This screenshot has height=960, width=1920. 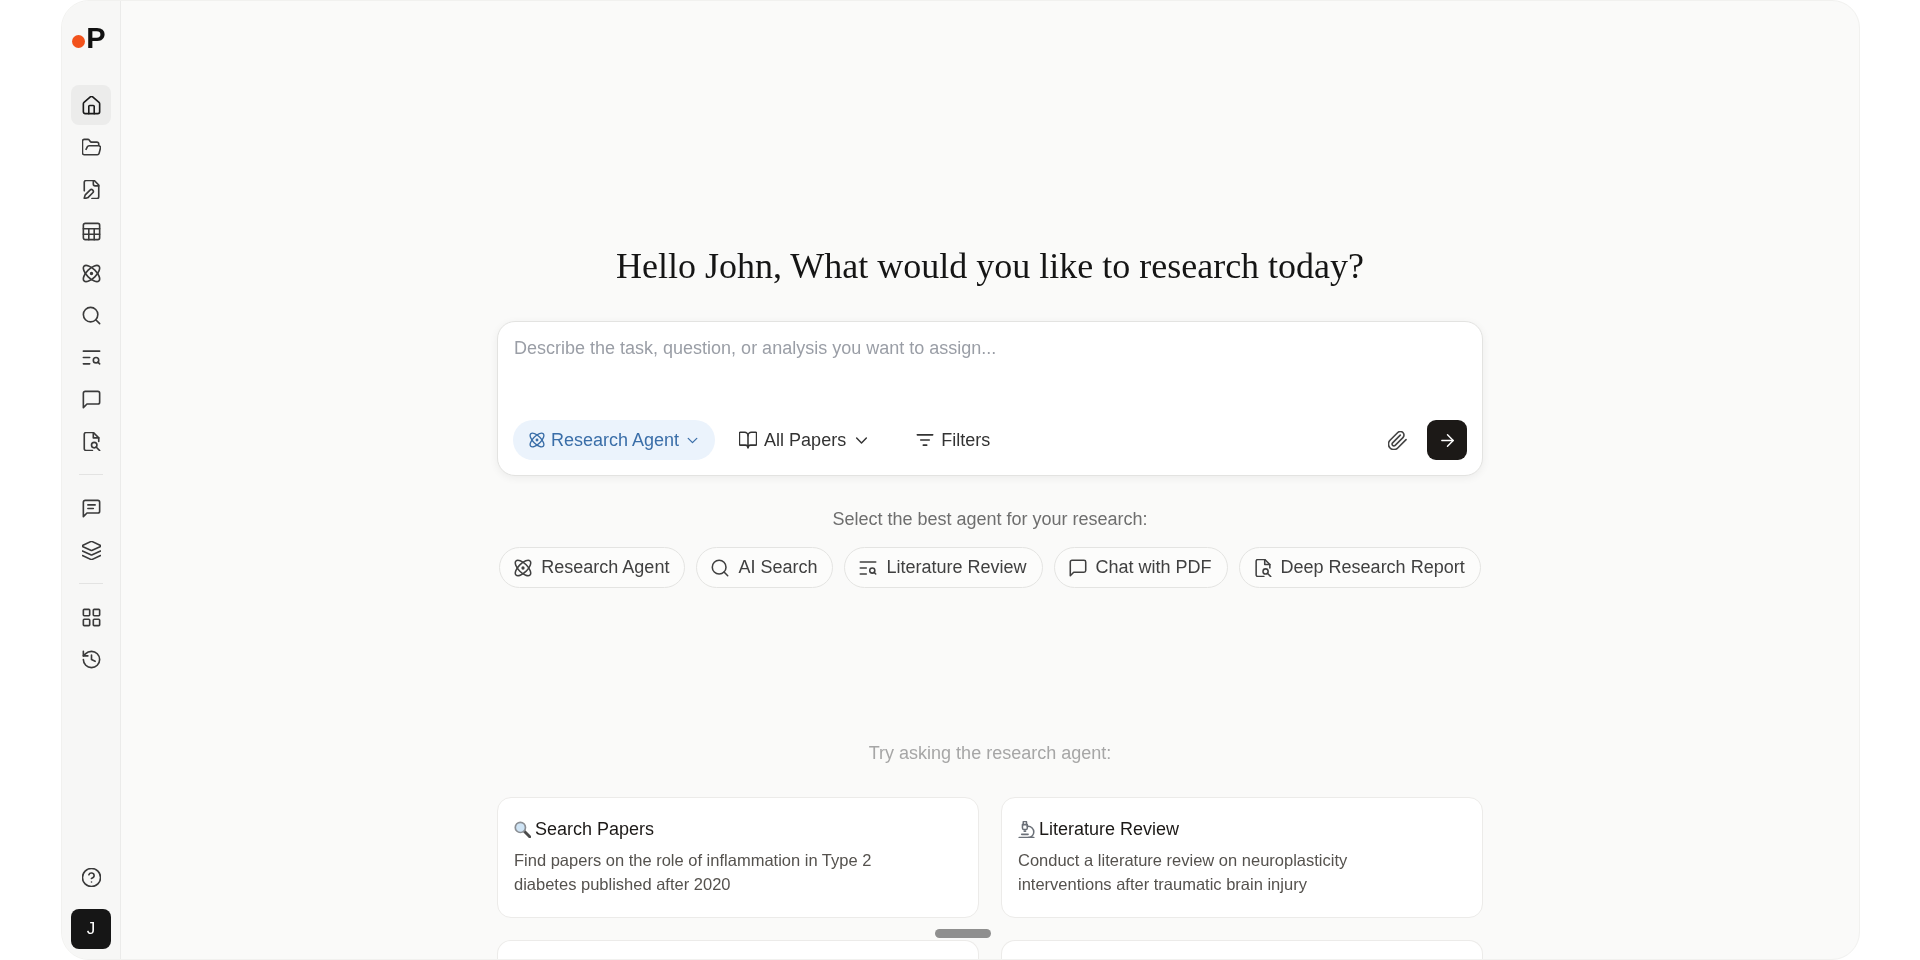 What do you see at coordinates (595, 829) in the screenshot?
I see `card-title: Search Papers` at bounding box center [595, 829].